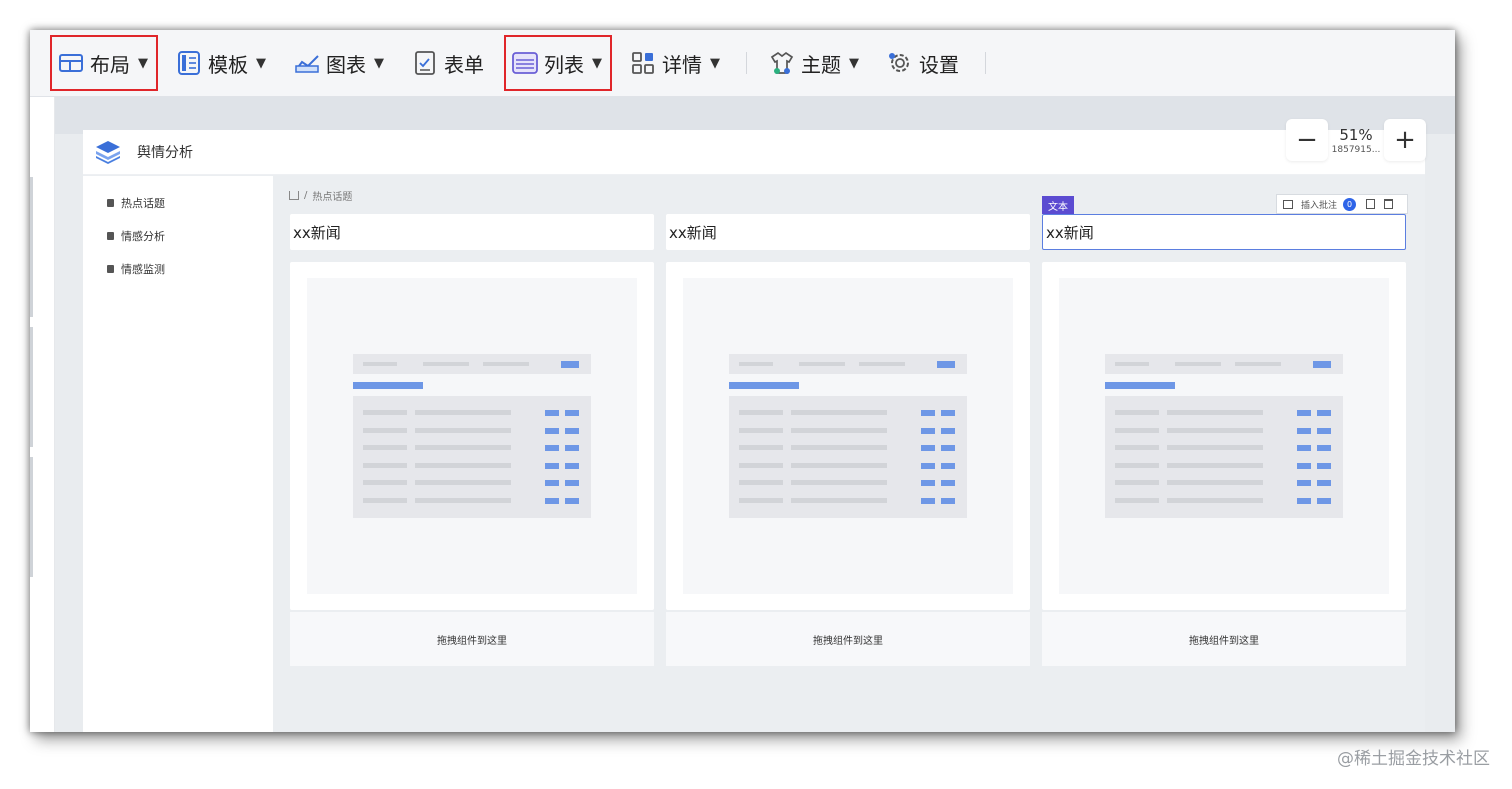 Image resolution: width=1512 pixels, height=789 pixels. Describe the element at coordinates (1224, 232) in the screenshot. I see `text-component-selected: xx新闻` at that location.